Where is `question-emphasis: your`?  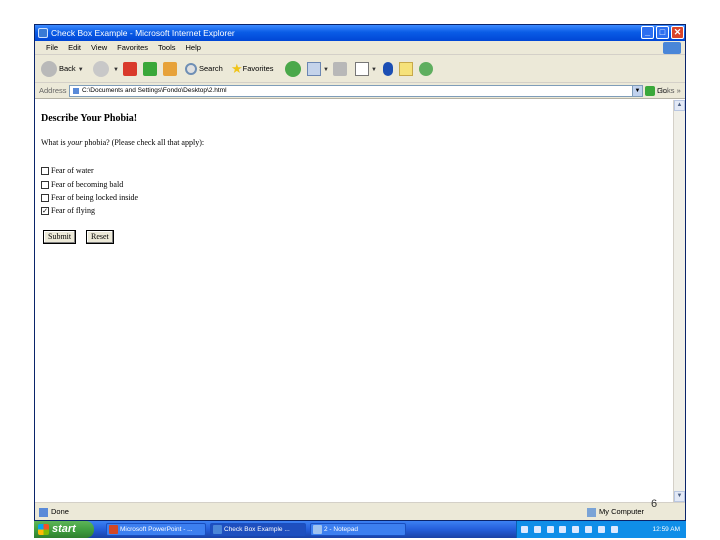 question-emphasis: your is located at coordinates (75, 142).